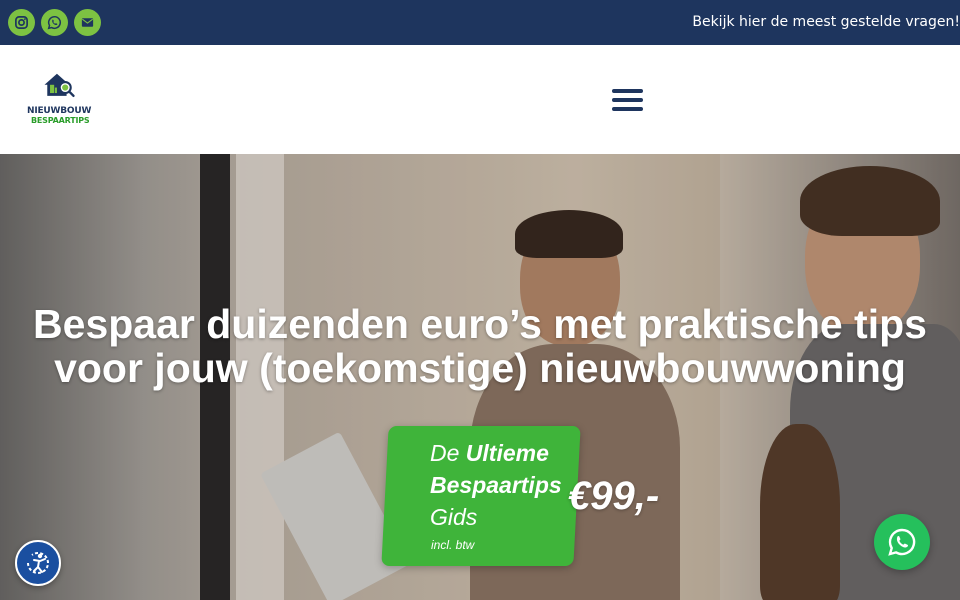 Image resolution: width=960 pixels, height=600 pixels. Describe the element at coordinates (480, 22) in the screenshot. I see `top-bar: Bekijk hier de meest gestelde vragen!` at that location.